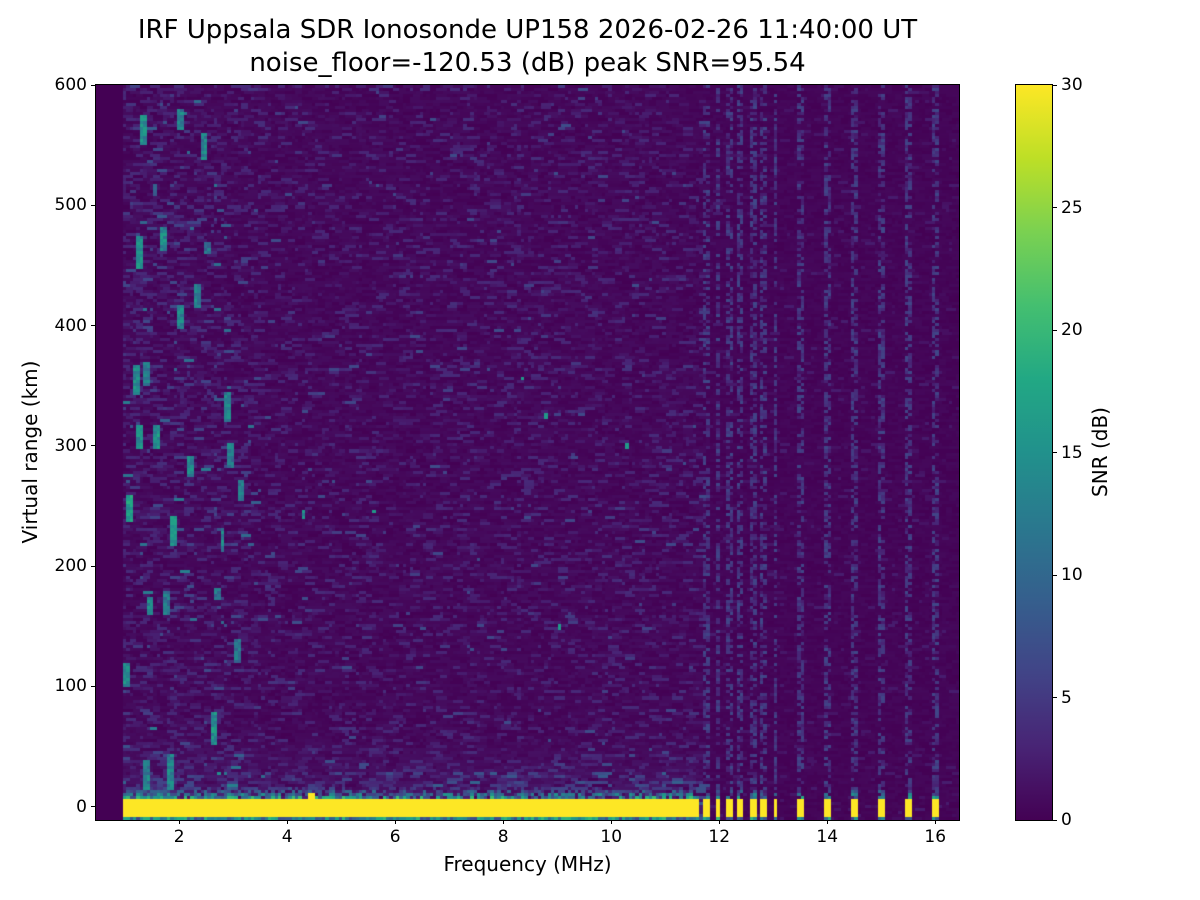 This screenshot has width=1200, height=900. I want to click on x-tick-label: 16, so click(935, 837).